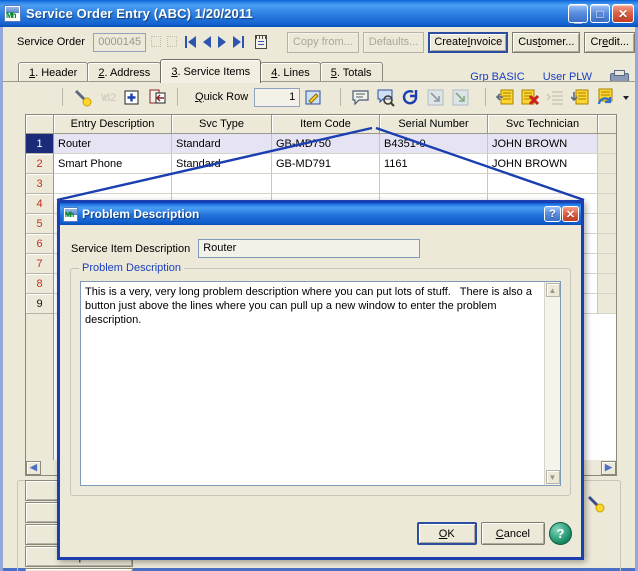 The width and height of the screenshot is (638, 571). I want to click on row-number: 6, so click(40, 244).